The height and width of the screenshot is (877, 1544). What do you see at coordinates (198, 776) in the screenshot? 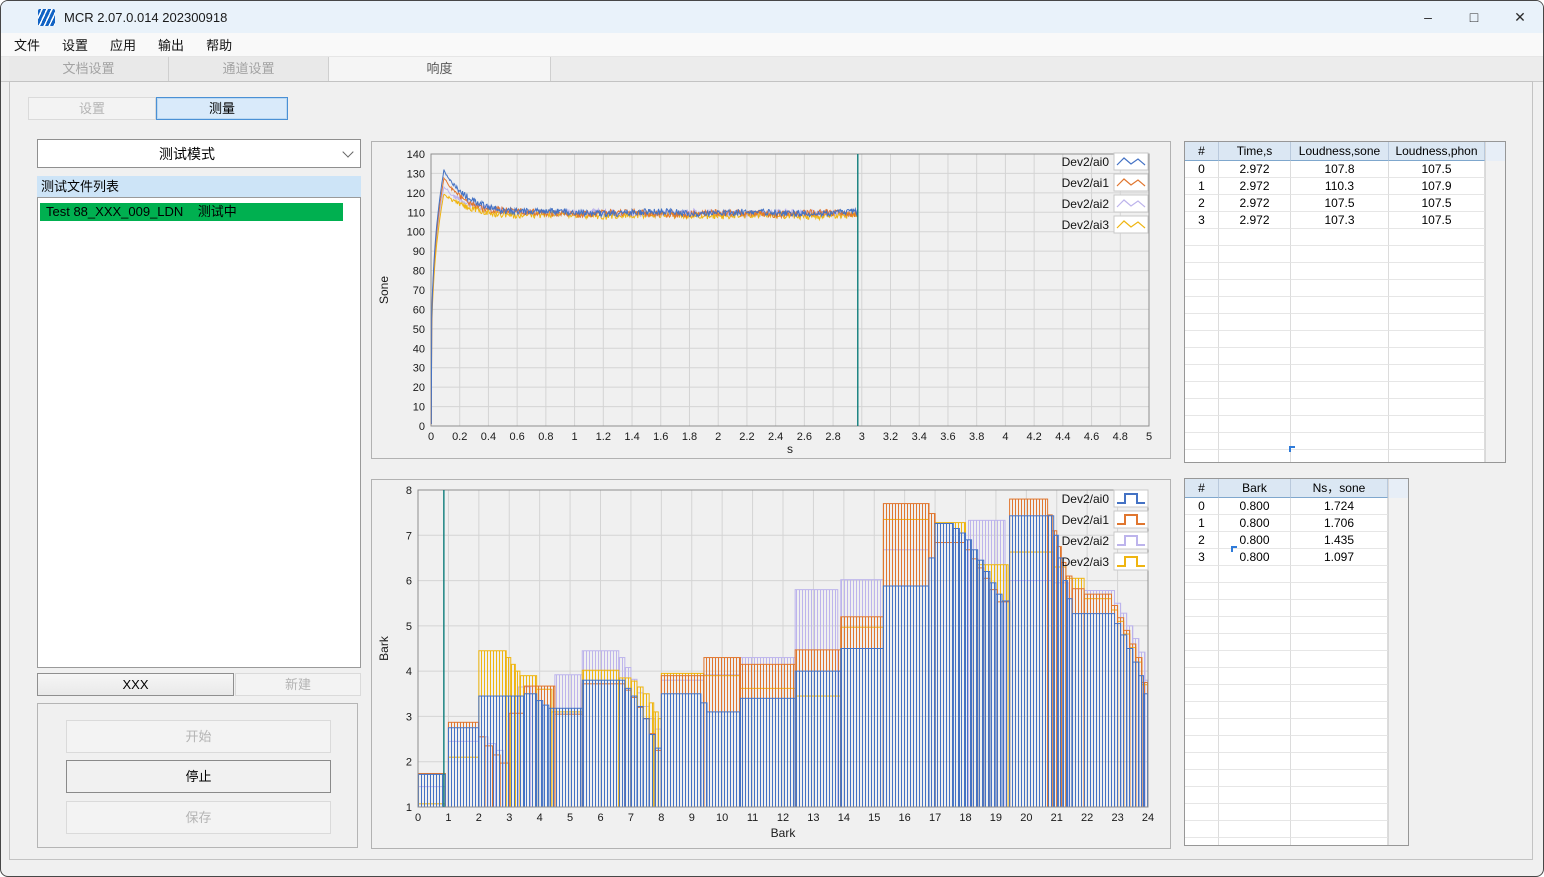
I see `stop-button: 停止` at bounding box center [198, 776].